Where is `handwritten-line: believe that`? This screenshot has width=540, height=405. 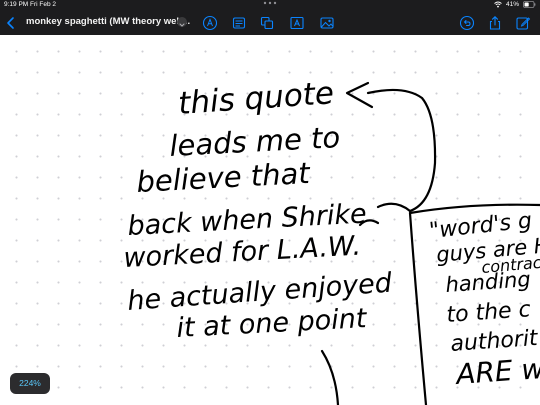
handwritten-line: believe that is located at coordinates (224, 177).